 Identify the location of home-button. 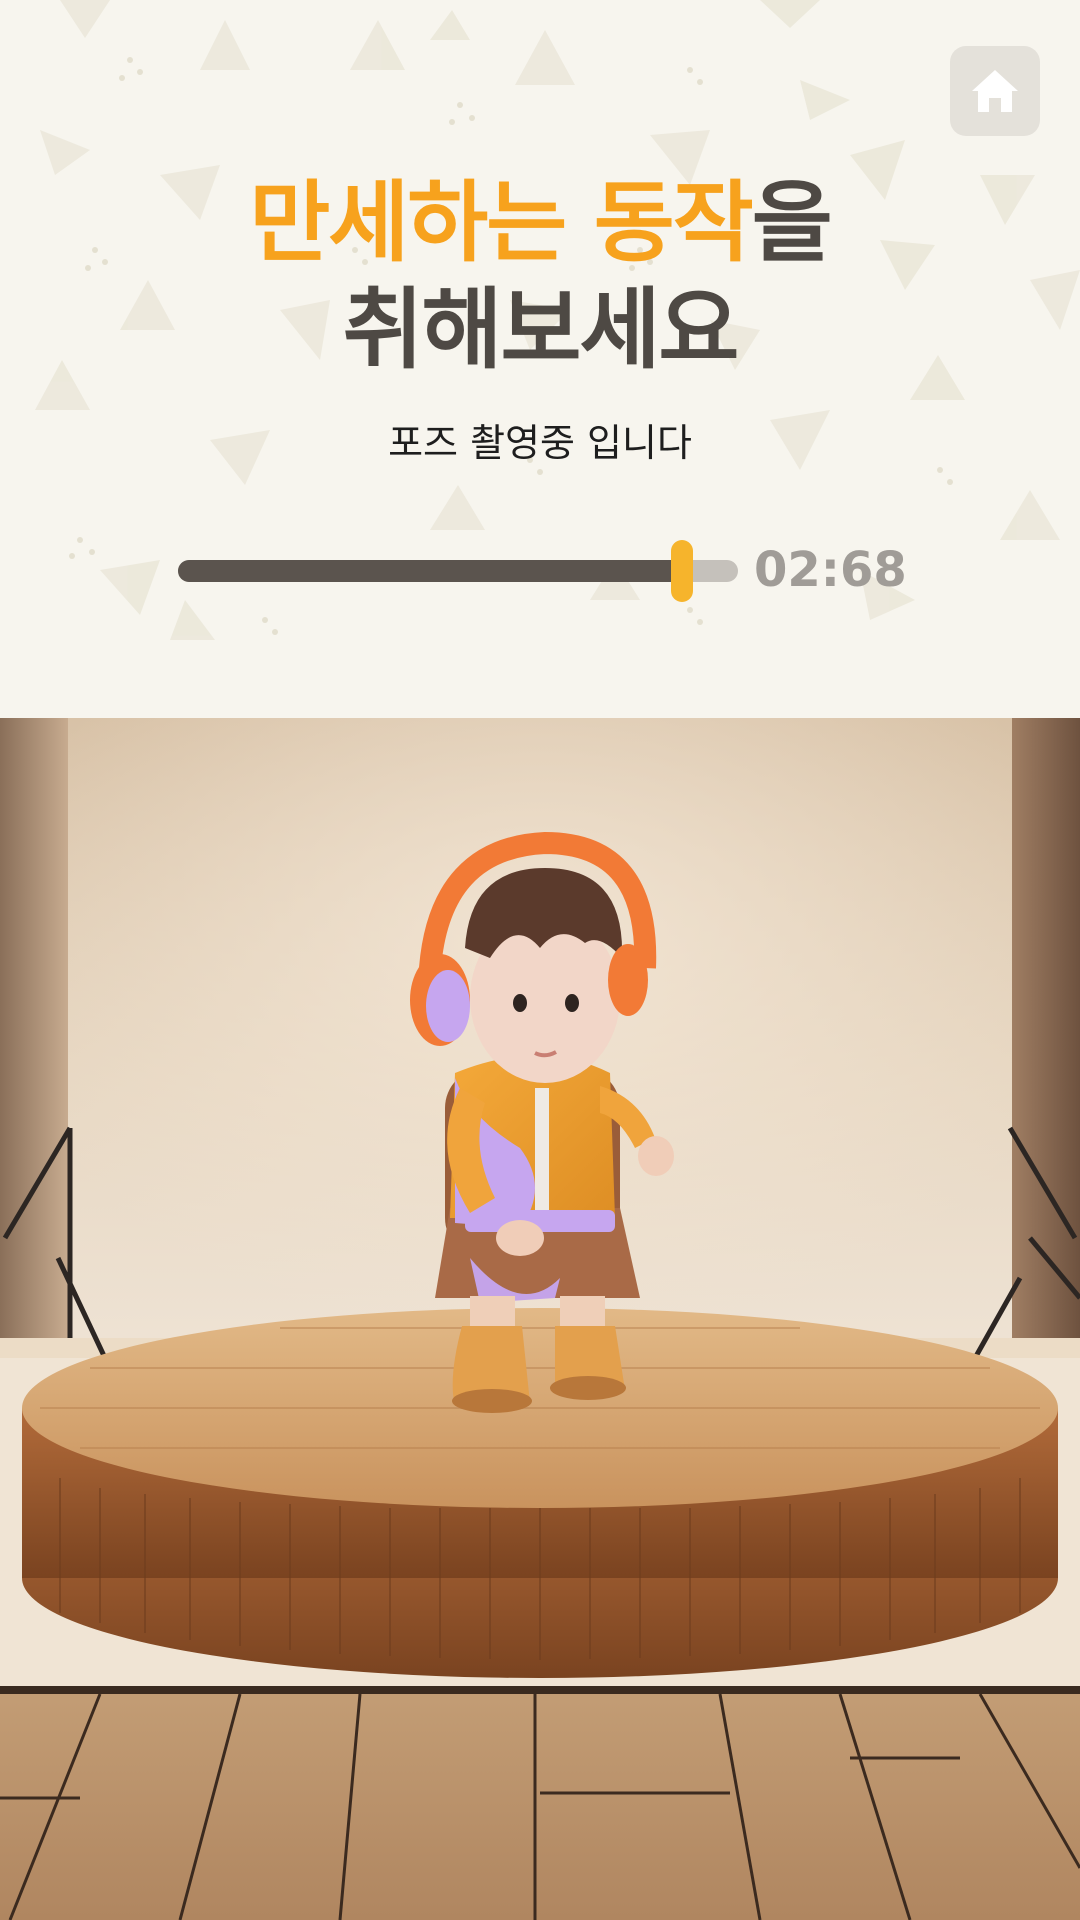
(995, 91).